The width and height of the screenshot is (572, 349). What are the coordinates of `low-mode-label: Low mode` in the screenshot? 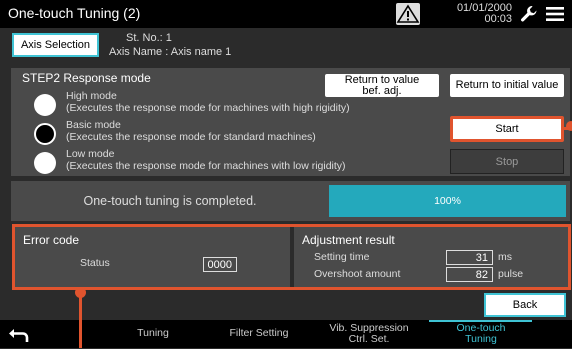 It's located at (90, 154).